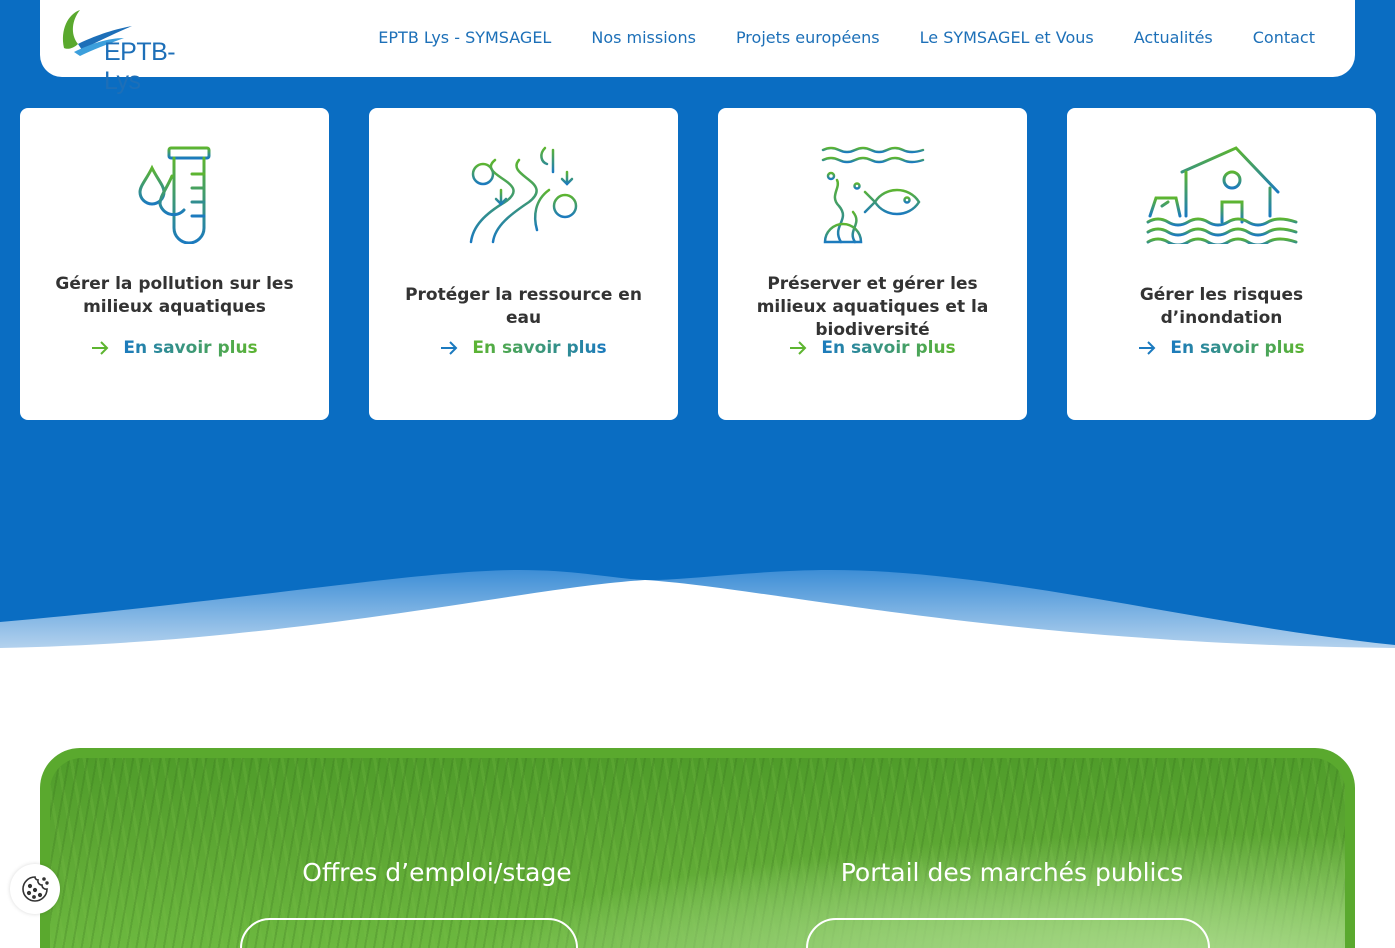 The width and height of the screenshot is (1395, 948). I want to click on eptb-lys-logo: EPTB-Lys, so click(126, 51).